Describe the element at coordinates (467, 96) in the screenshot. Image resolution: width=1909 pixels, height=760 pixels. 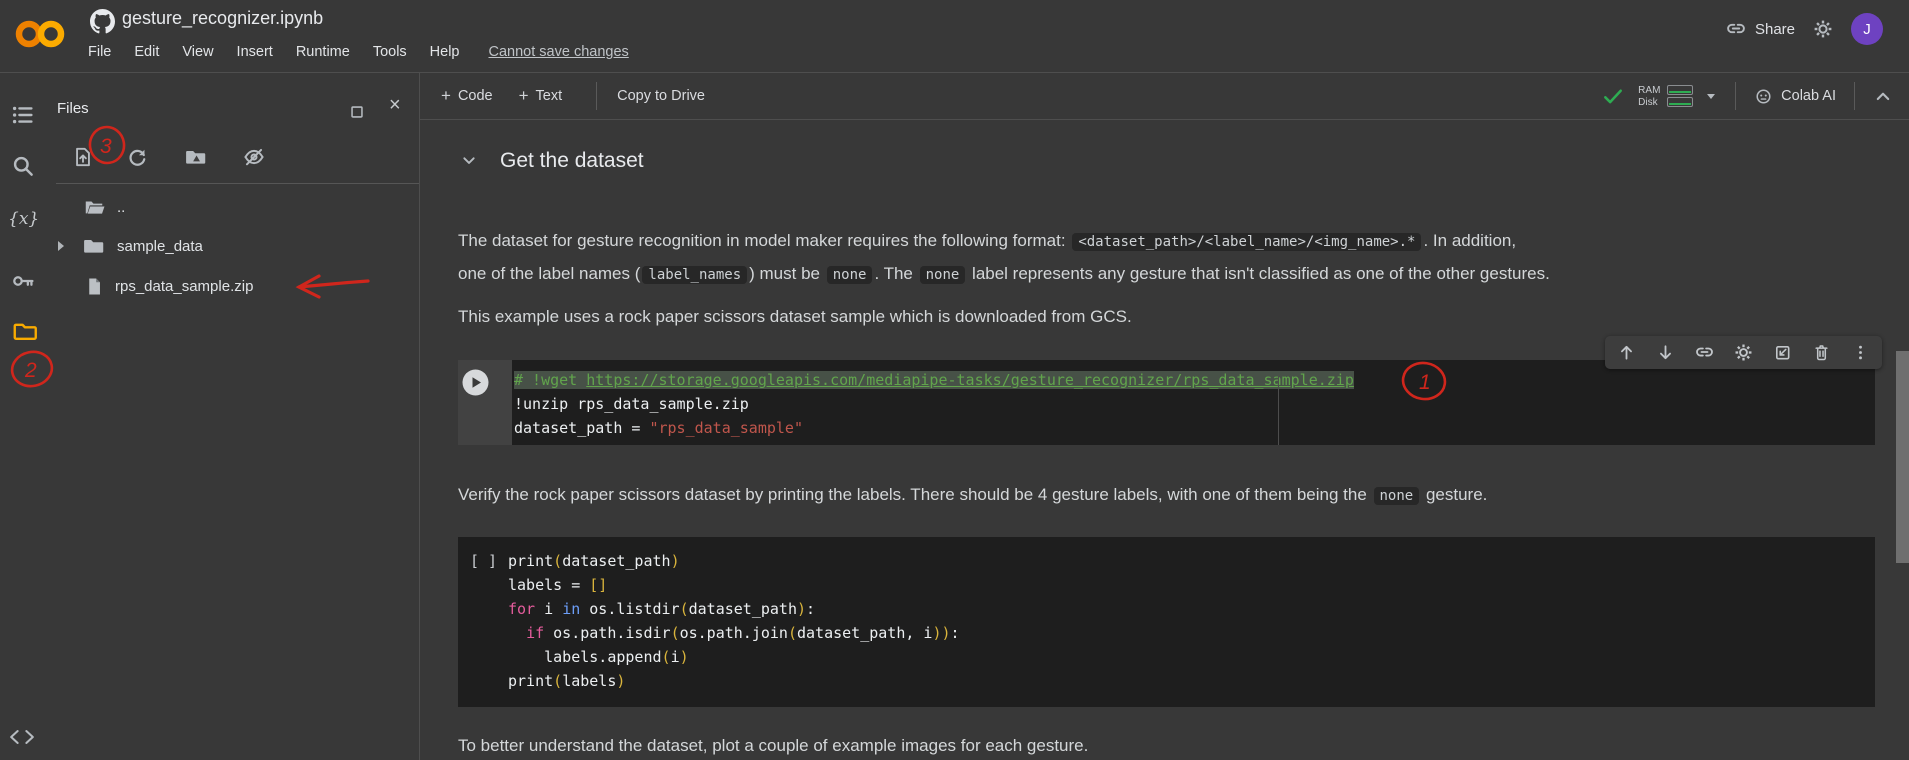
I see `add-code-button: + Code` at that location.